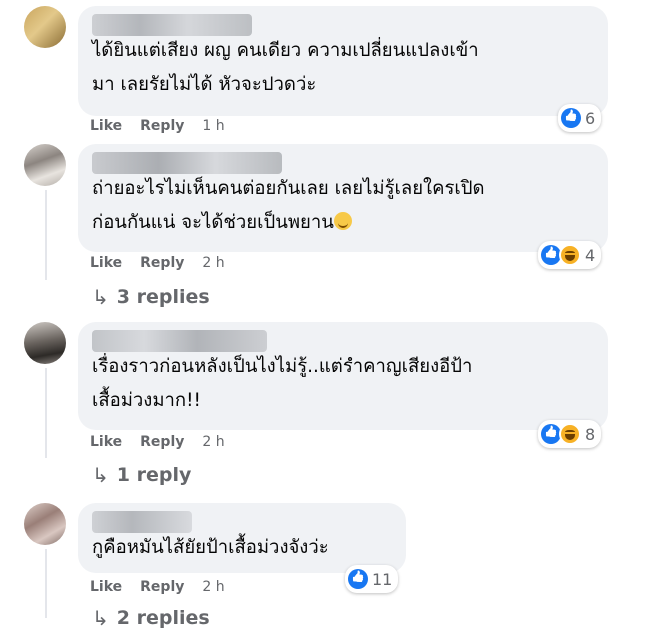 The height and width of the screenshot is (630, 650). What do you see at coordinates (163, 297) in the screenshot?
I see `replies-label: 3 replies` at bounding box center [163, 297].